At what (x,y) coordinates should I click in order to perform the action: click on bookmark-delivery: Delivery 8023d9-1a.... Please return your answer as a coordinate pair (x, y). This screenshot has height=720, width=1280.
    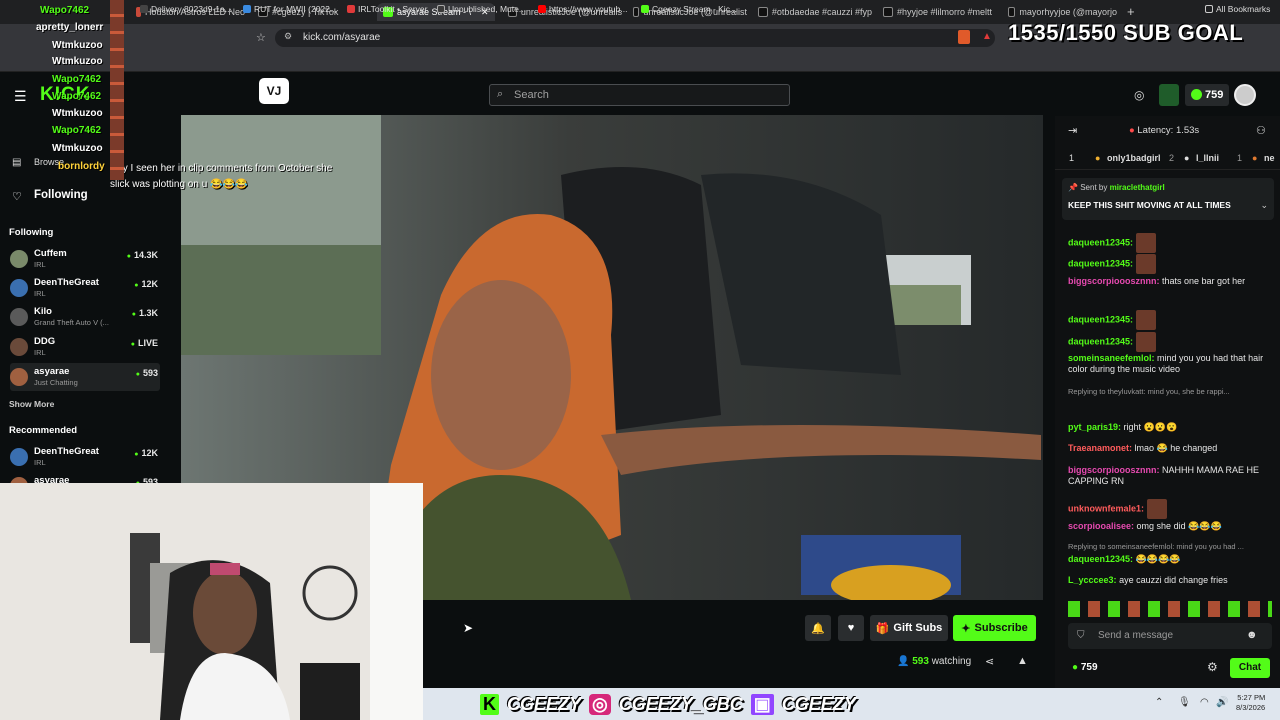
    Looking at the image, I should click on (186, 9).